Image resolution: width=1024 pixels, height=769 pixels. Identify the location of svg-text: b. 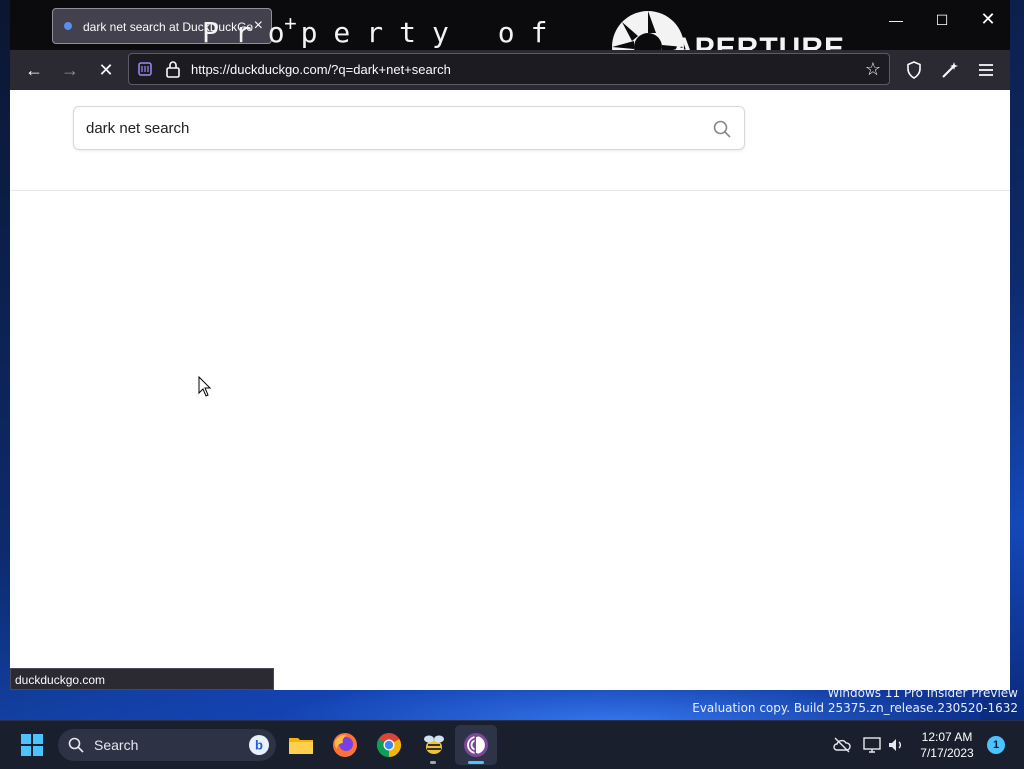
(259, 745).